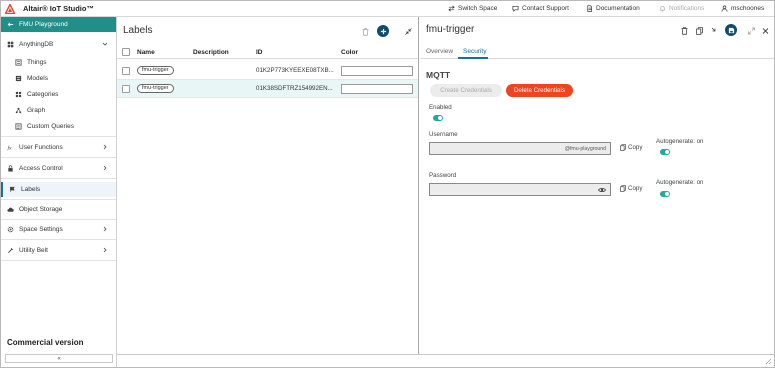 This screenshot has width=775, height=368. What do you see at coordinates (10, 209) in the screenshot?
I see `cloud-icon` at bounding box center [10, 209].